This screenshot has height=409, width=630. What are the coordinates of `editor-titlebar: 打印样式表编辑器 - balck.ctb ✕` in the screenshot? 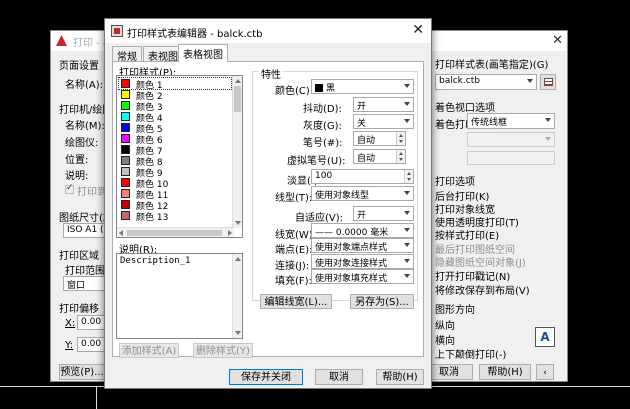 It's located at (268, 31).